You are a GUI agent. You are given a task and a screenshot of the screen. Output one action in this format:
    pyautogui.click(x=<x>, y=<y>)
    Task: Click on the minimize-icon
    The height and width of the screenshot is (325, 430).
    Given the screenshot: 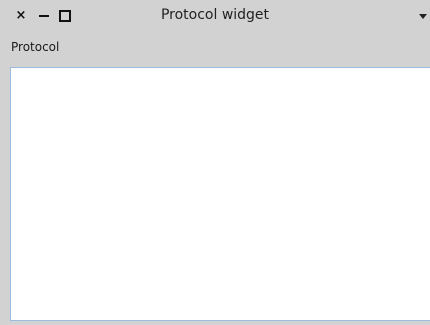 What is the action you would take?
    pyautogui.click(x=44, y=16)
    